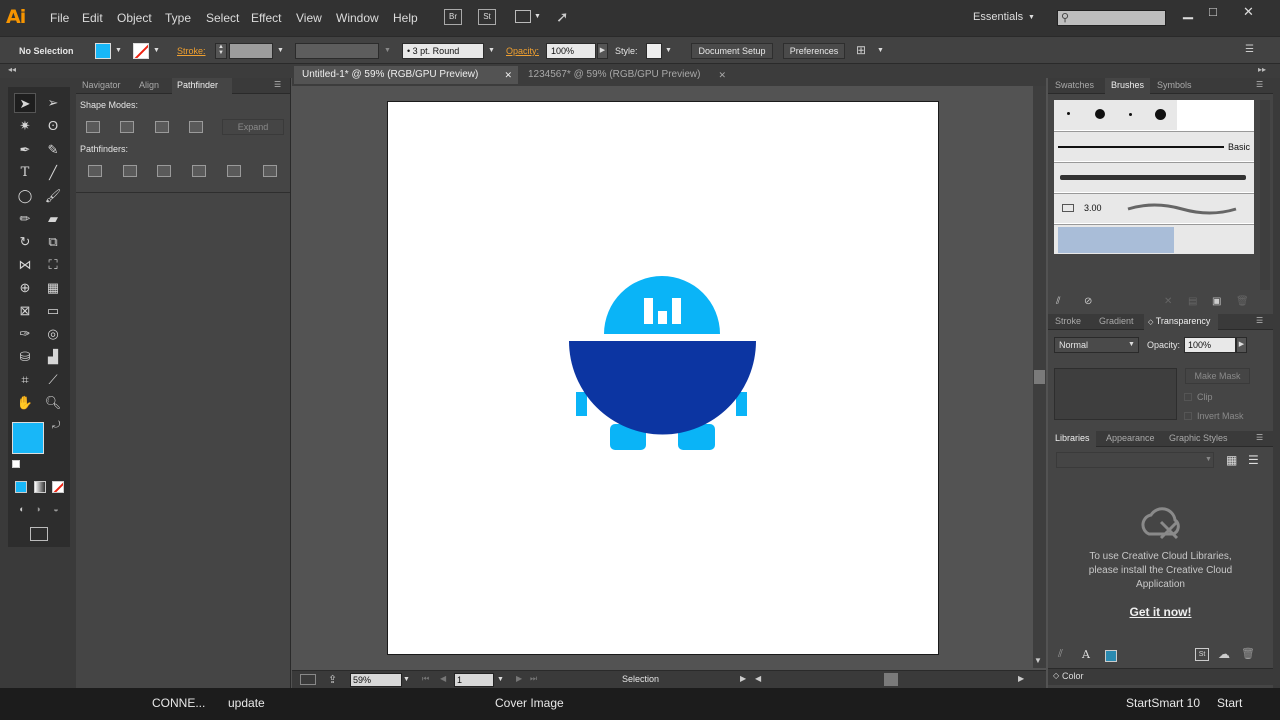 The width and height of the screenshot is (1280, 720). I want to click on draw-behind-icon: ◑, so click(38, 510).